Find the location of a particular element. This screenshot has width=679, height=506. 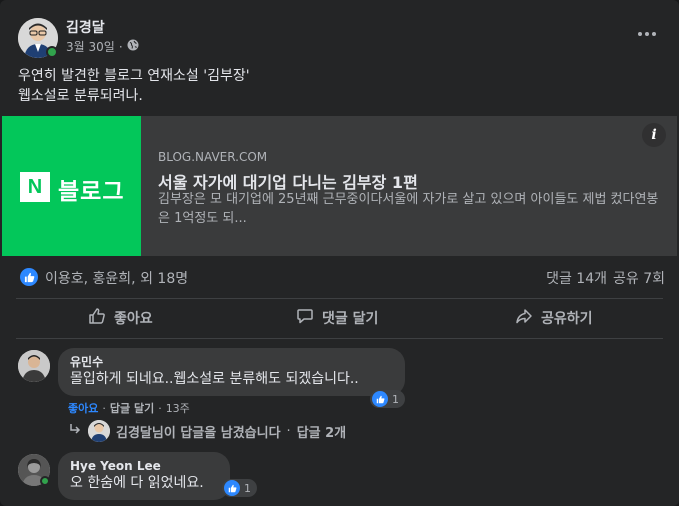

comment-bubble-icon is located at coordinates (305, 318).